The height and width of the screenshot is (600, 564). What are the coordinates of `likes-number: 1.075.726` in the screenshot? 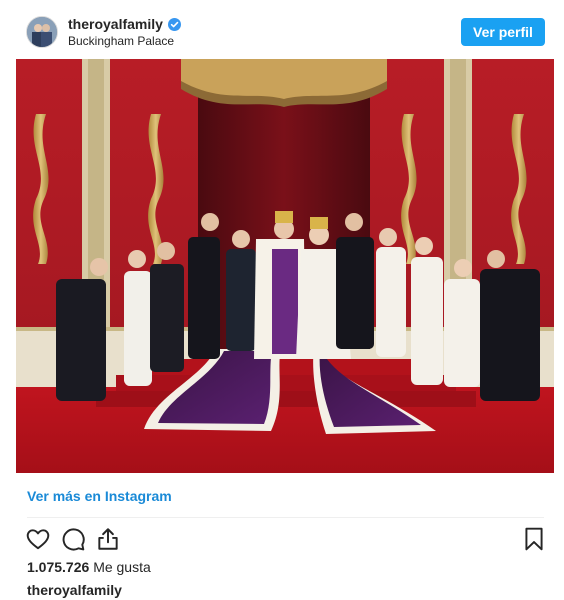 It's located at (58, 567).